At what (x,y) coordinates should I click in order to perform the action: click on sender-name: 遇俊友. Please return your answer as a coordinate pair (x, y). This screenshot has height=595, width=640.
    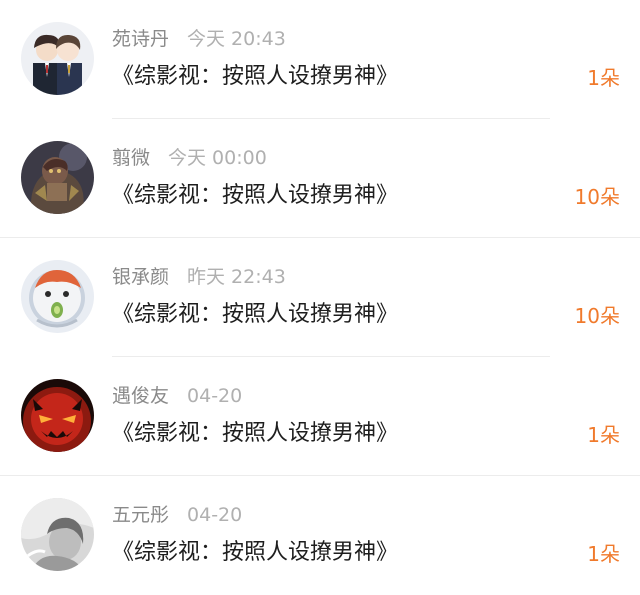
    Looking at the image, I should click on (140, 396).